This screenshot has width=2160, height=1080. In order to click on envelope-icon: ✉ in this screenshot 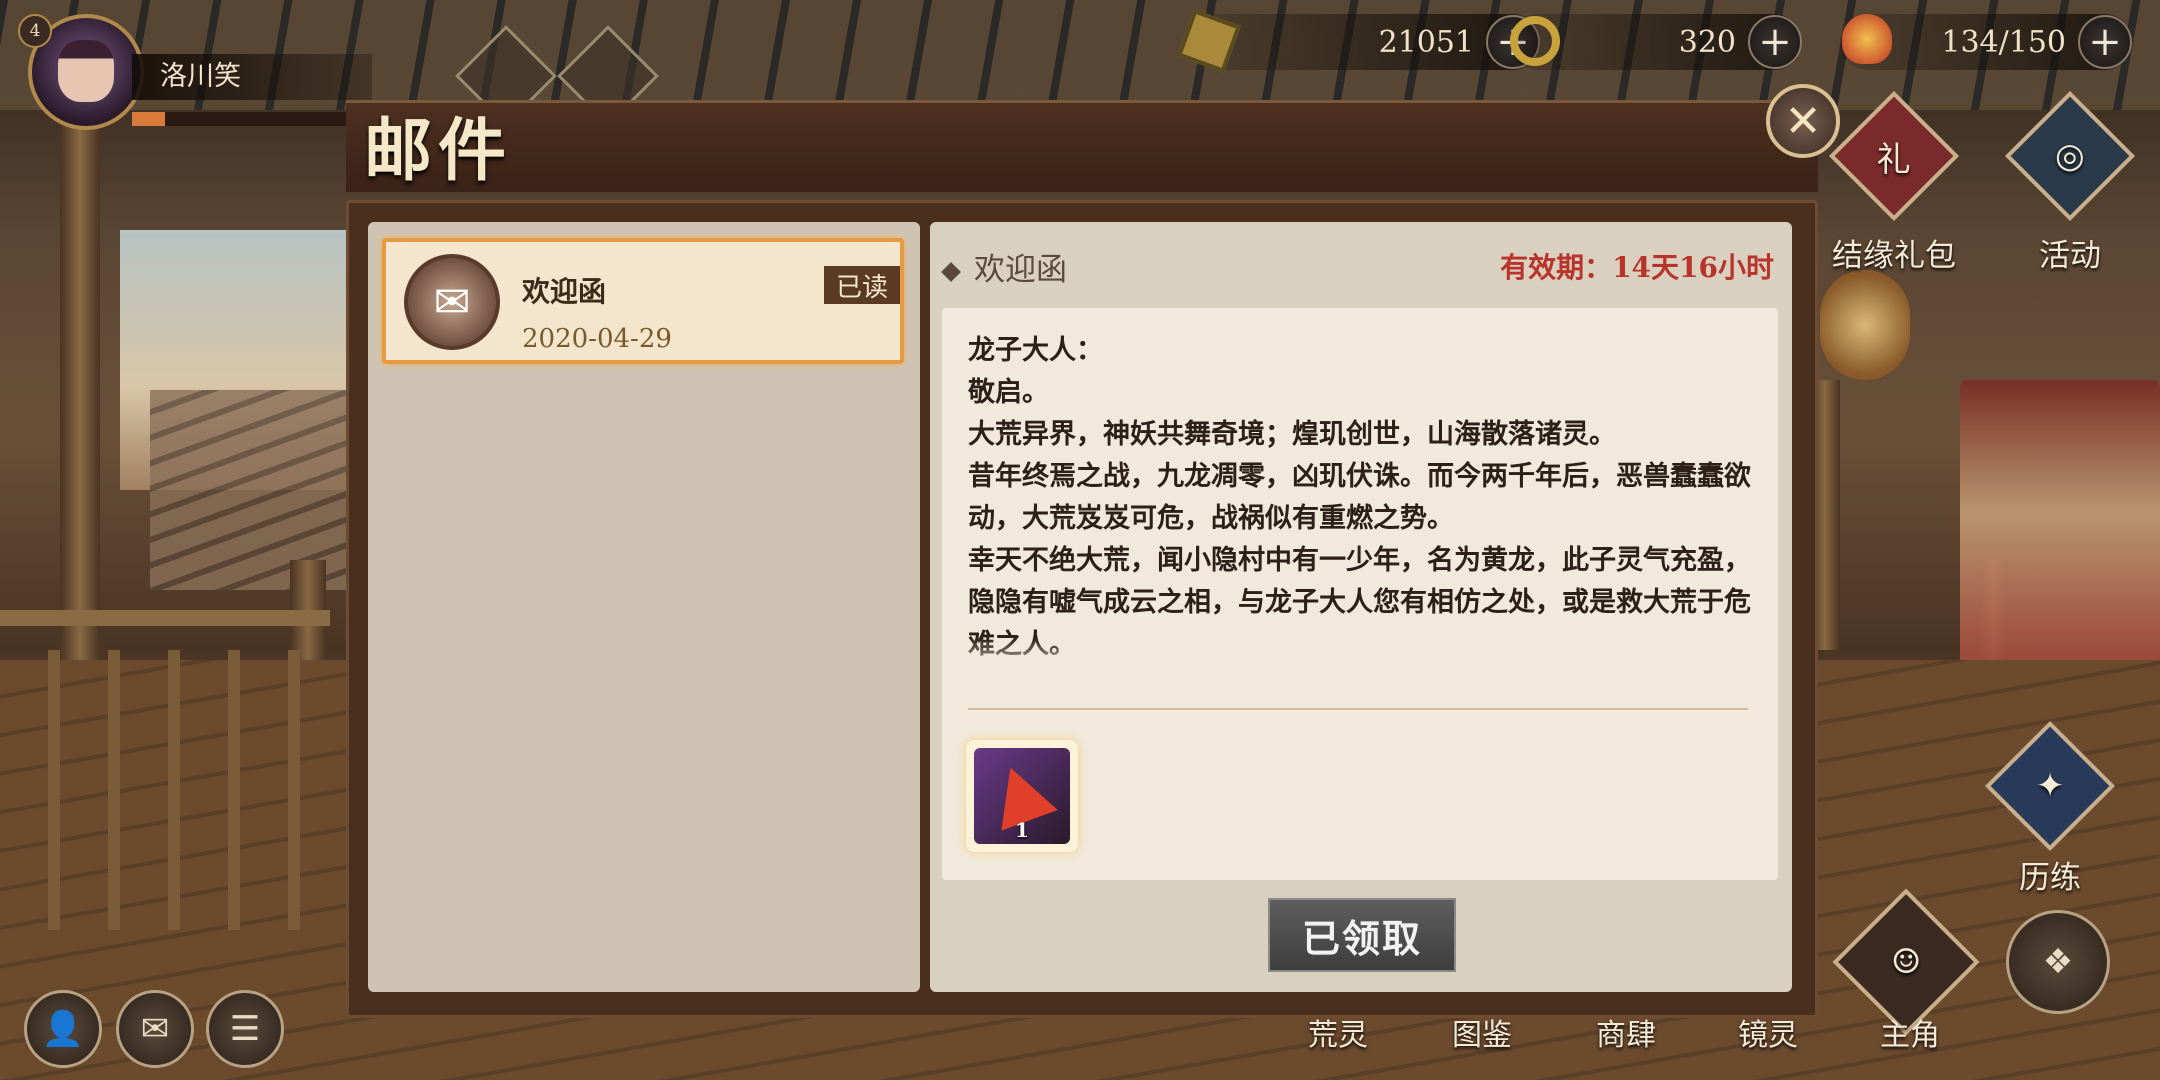, I will do `click(452, 302)`.